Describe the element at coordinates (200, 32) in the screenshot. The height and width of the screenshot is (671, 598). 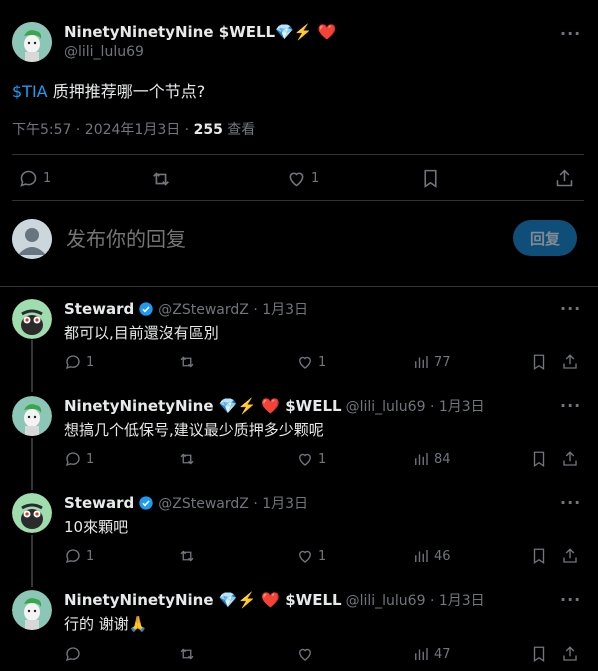
I see `author-name: NinetyNinetyNine $WELL💎⚡️ ❤️` at that location.